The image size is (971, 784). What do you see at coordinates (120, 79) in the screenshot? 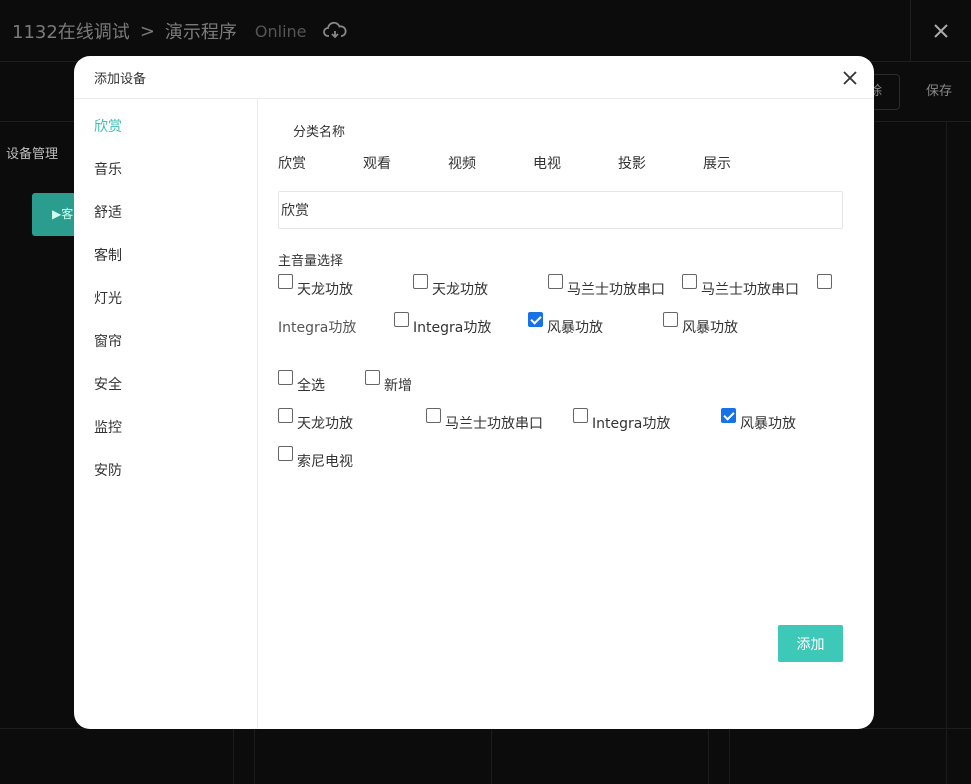
I see `dialog-title: 添加设备` at bounding box center [120, 79].